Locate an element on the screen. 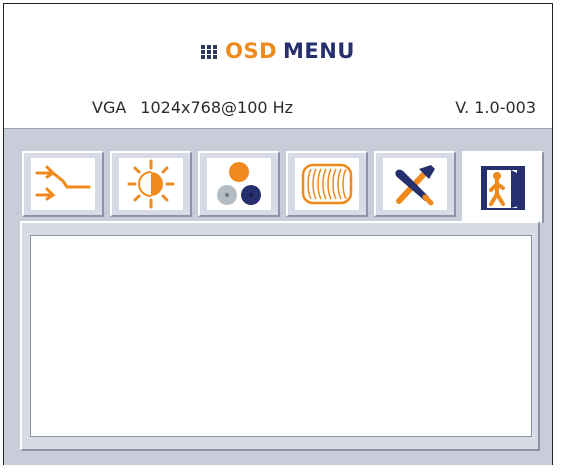 This screenshot has height=472, width=561. tab-color is located at coordinates (239, 184).